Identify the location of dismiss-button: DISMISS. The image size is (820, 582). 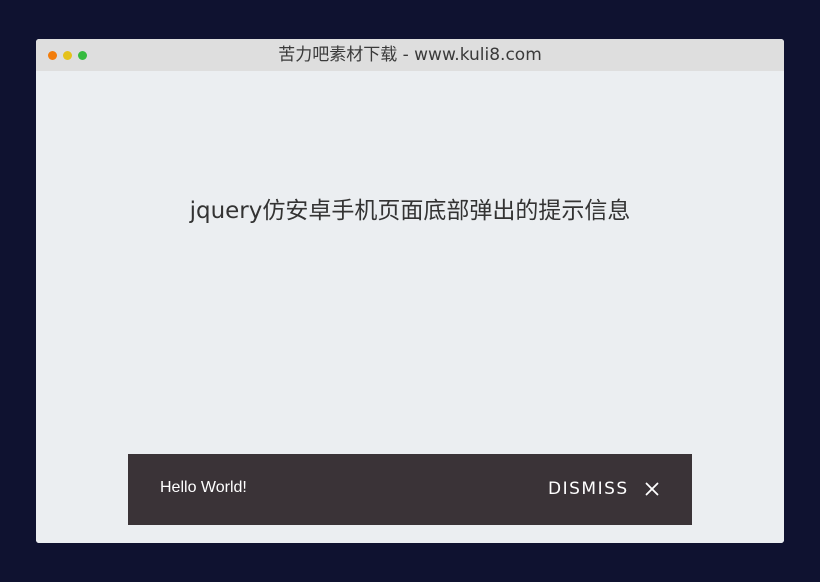
(604, 489).